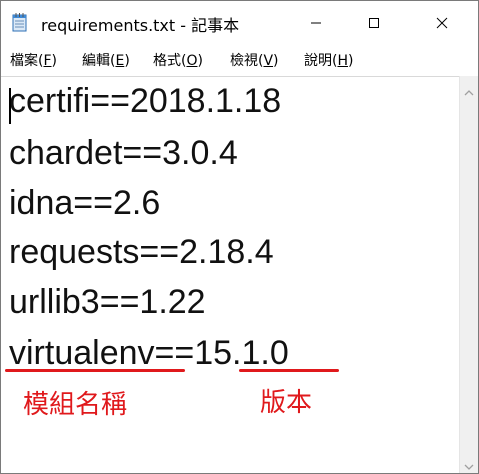 Image resolution: width=479 pixels, height=474 pixels. I want to click on title-bar: requirements.txt - 記事本, so click(239, 23).